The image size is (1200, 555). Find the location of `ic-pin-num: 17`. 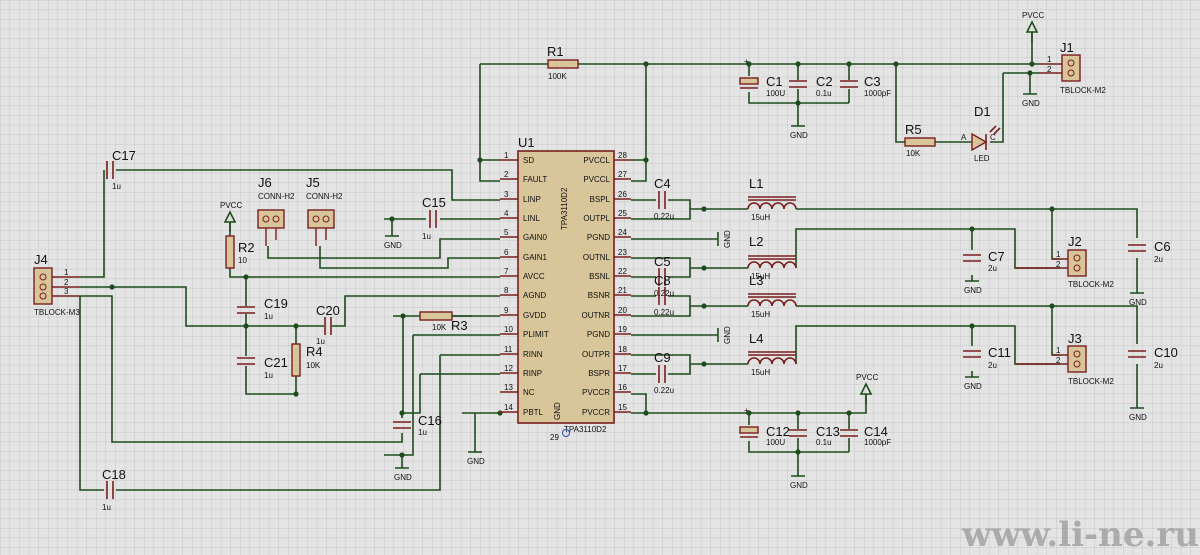

ic-pin-num: 17 is located at coordinates (622, 368).